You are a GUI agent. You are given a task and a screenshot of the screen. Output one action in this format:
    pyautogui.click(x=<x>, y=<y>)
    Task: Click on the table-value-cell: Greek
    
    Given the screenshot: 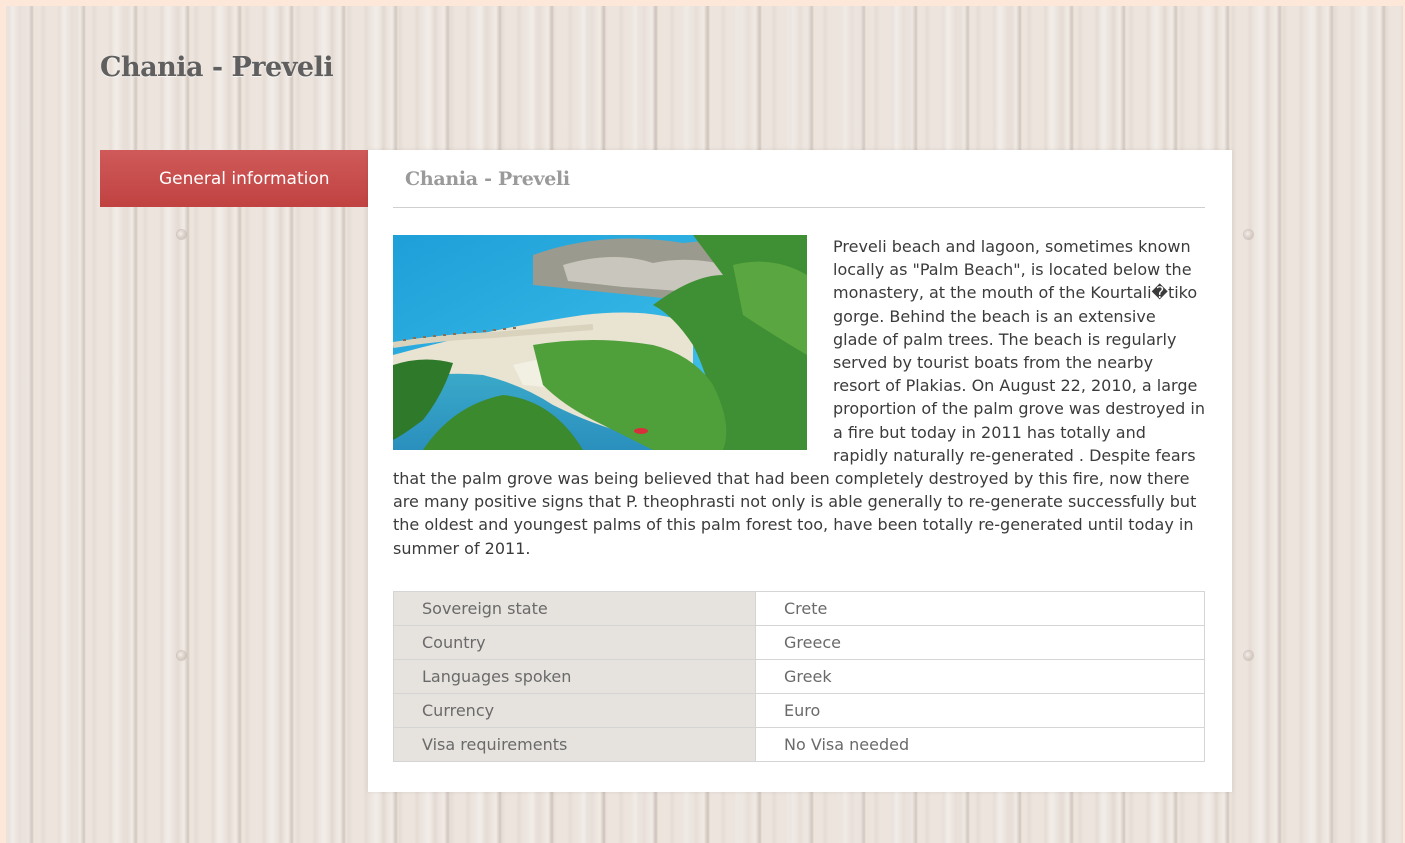 What is the action you would take?
    pyautogui.click(x=980, y=676)
    